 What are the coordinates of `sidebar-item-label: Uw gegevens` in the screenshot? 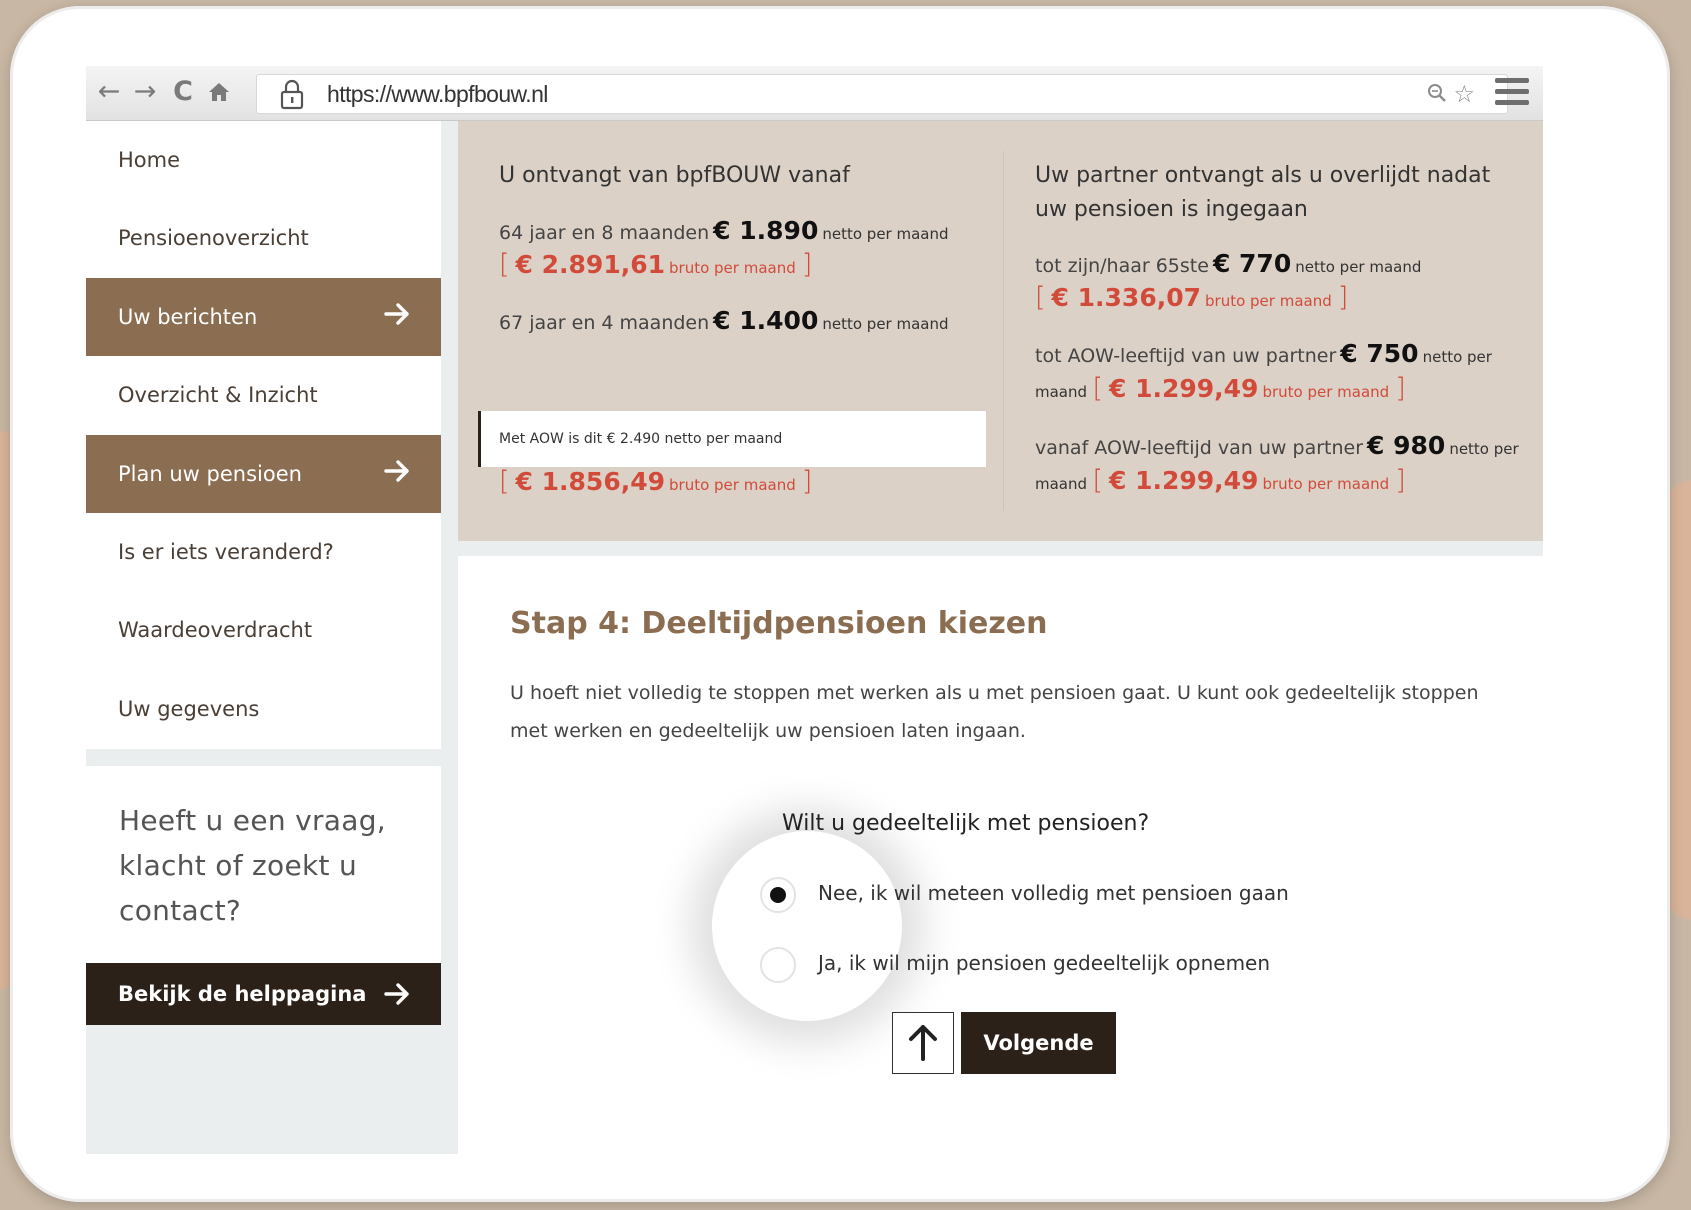 It's located at (189, 709).